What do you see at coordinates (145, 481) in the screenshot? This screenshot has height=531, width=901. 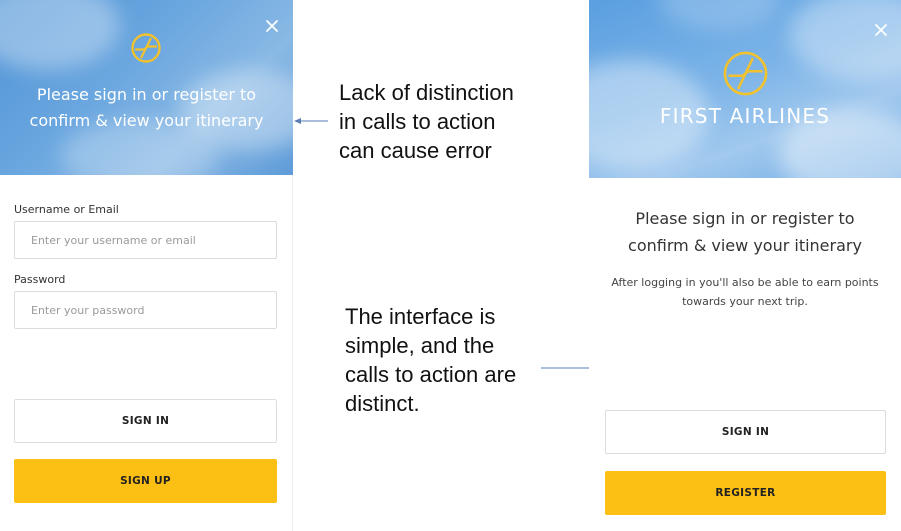 I see `sign-up-button: SIGN UP` at bounding box center [145, 481].